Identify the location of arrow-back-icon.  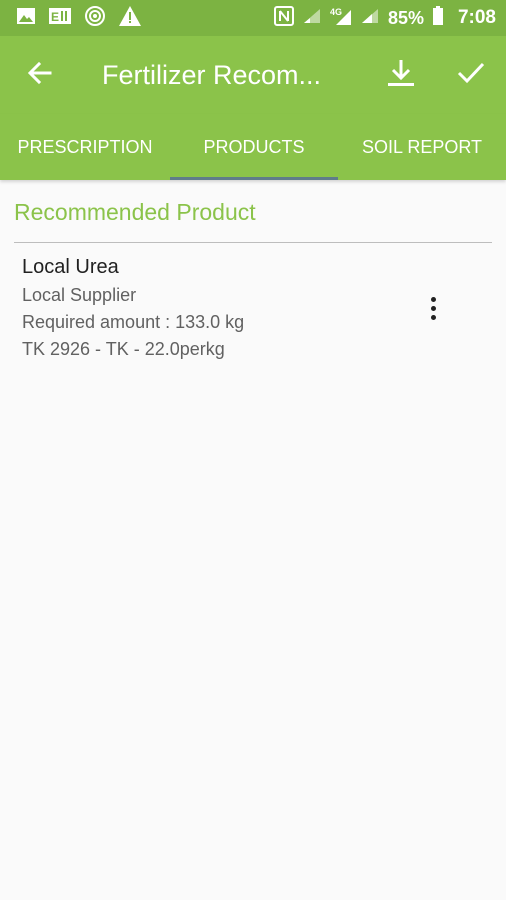
(40, 75).